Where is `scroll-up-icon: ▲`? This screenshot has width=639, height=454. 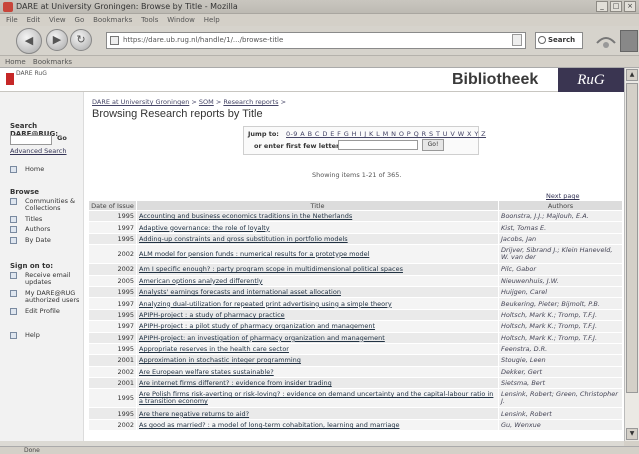 scroll-up-icon: ▲ is located at coordinates (632, 75).